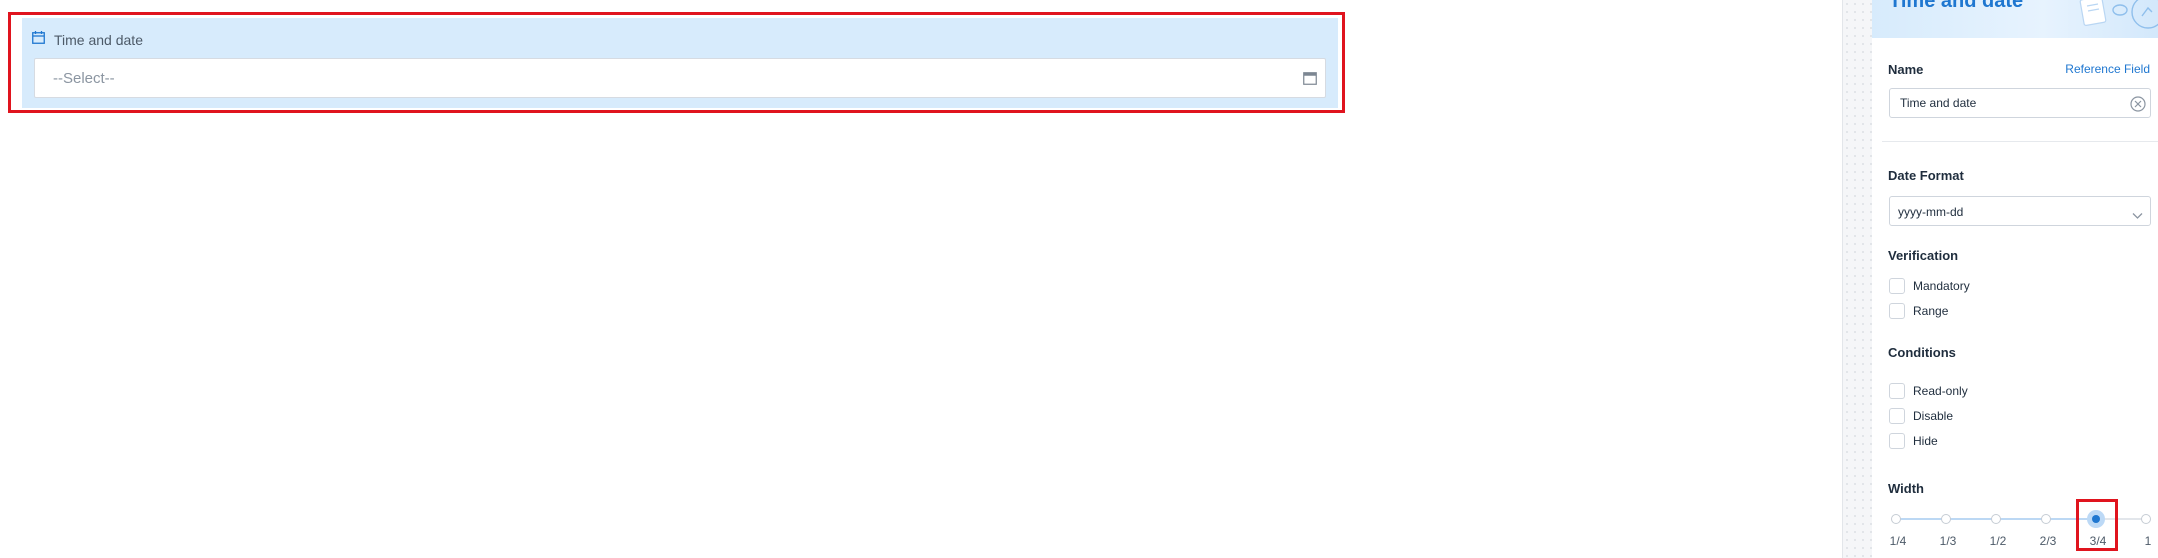 The image size is (2158, 558). I want to click on hide-option: Hide, so click(1913, 441).